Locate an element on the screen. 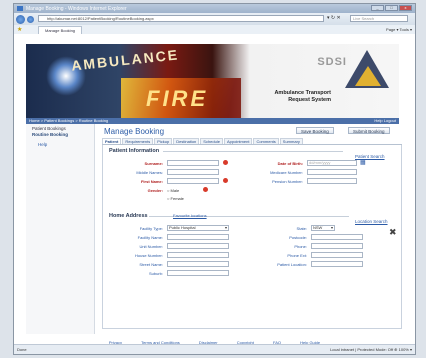 The height and width of the screenshot is (358, 426). tab-patient: Patient is located at coordinates (112, 141).